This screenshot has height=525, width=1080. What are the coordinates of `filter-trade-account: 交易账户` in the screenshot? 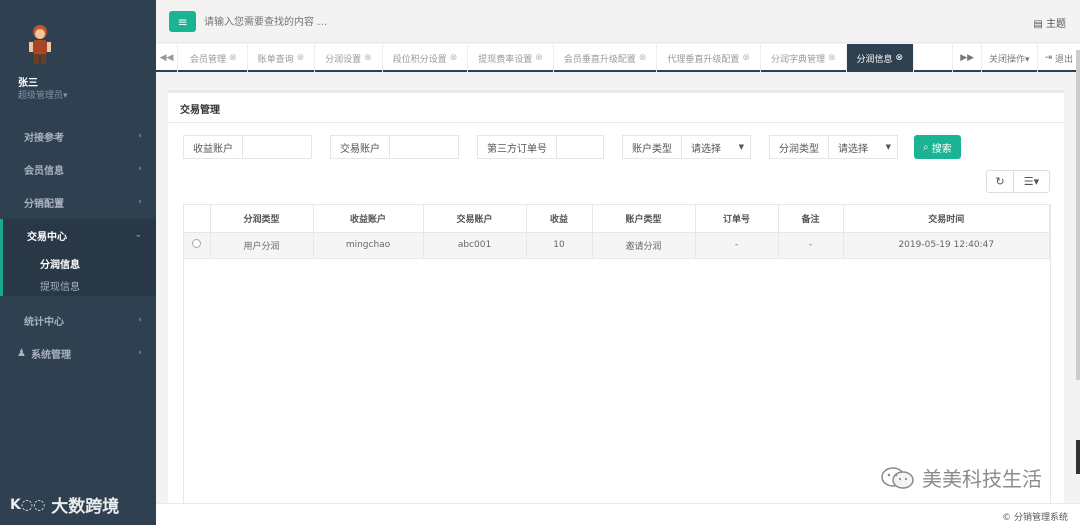 It's located at (394, 147).